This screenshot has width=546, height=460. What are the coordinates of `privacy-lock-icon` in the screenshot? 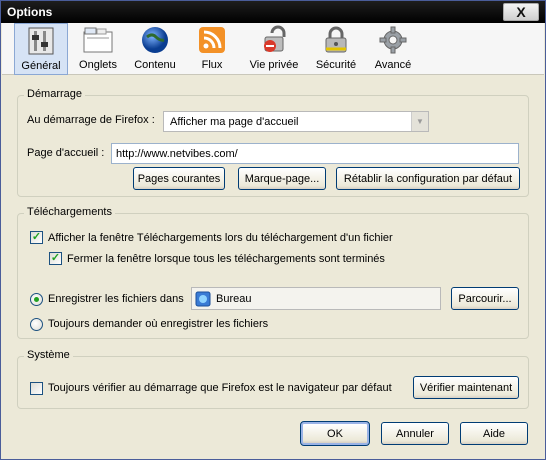 It's located at (274, 40).